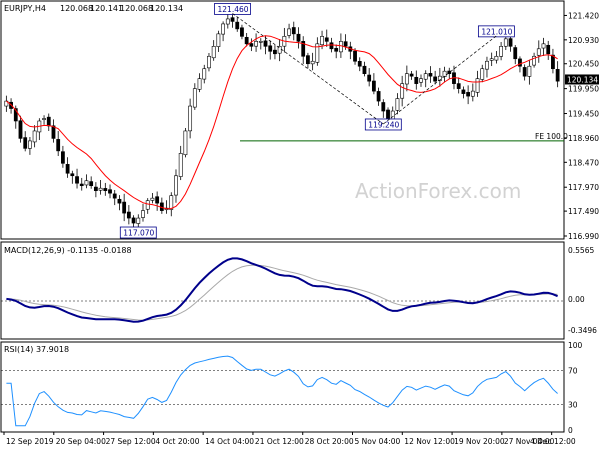  Describe the element at coordinates (583, 114) in the screenshot. I see `price-axis-label: 119.450` at that location.